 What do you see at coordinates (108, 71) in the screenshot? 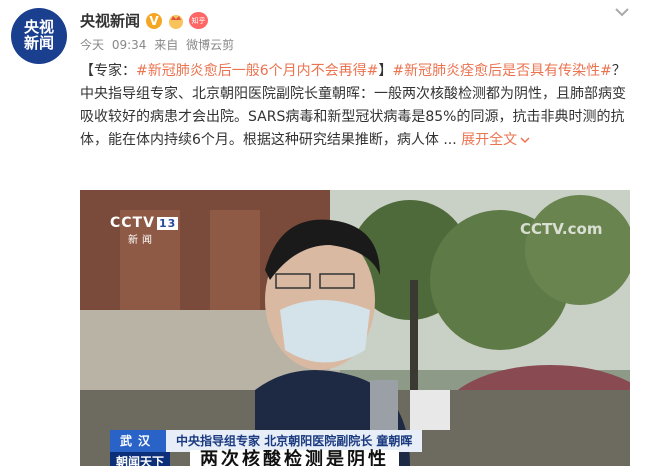
I see `post-prefix: 【专家：` at bounding box center [108, 71].